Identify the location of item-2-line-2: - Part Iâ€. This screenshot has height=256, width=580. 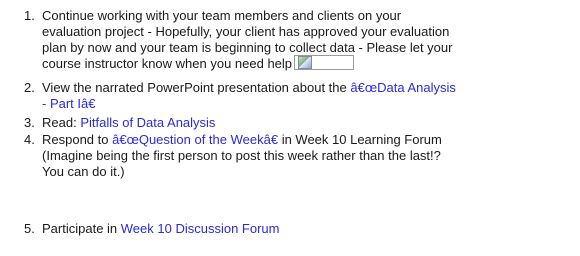
(302, 104).